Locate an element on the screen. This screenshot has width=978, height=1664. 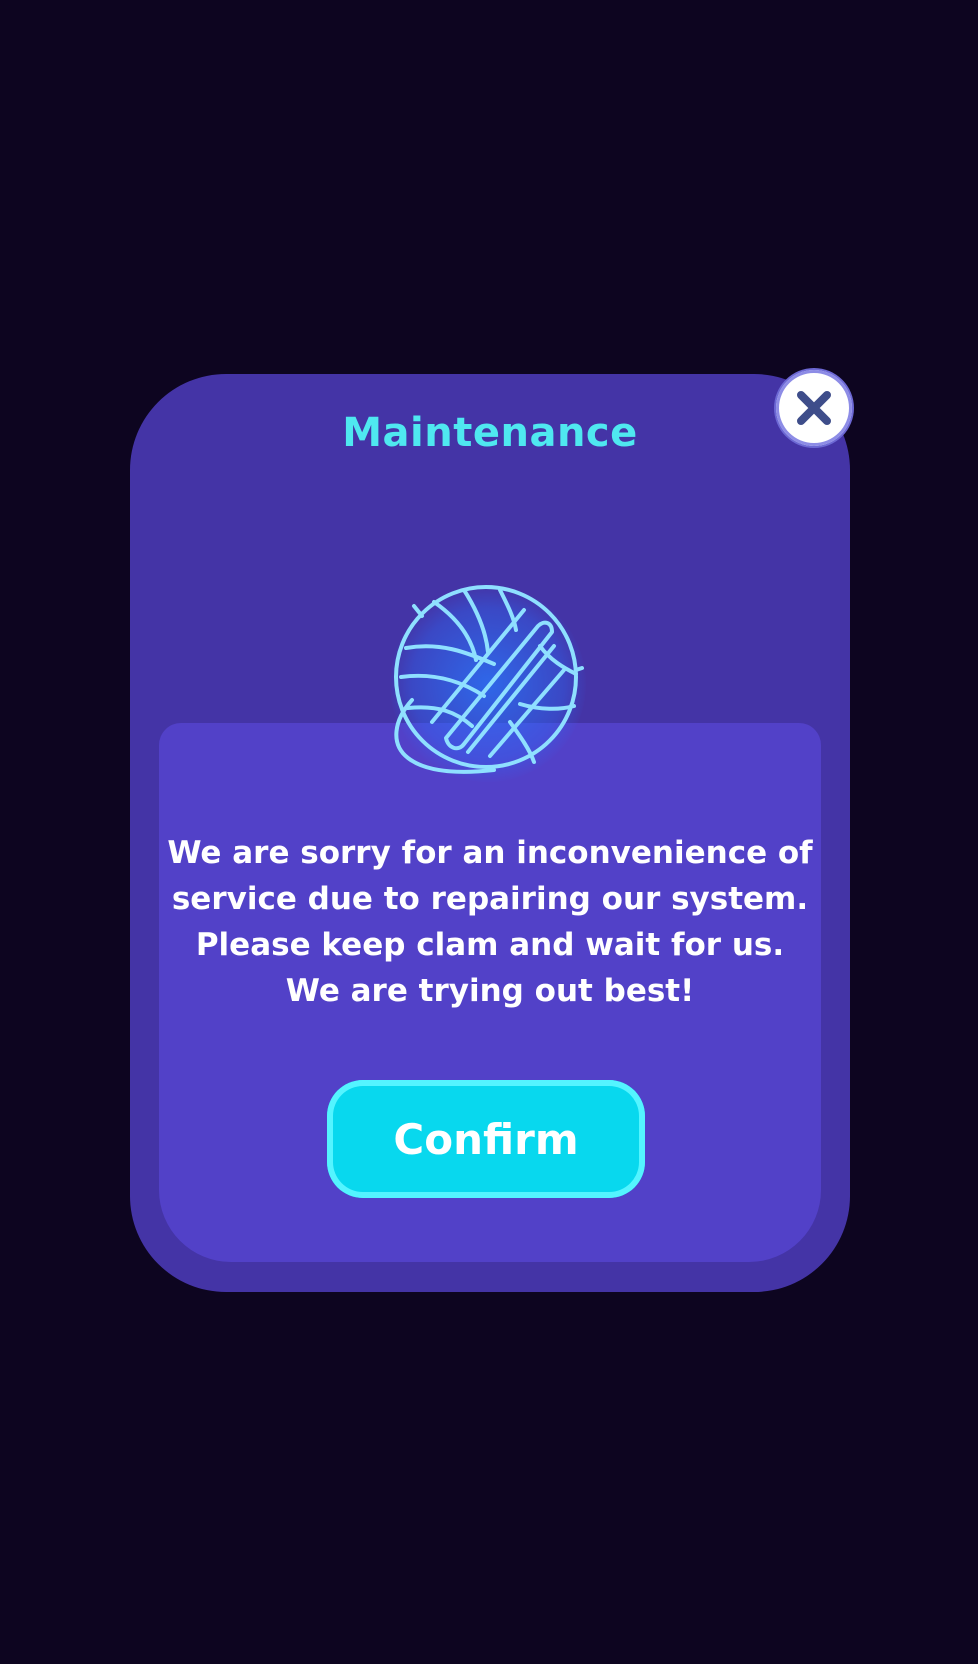
message-line: We are trying out best! is located at coordinates (490, 991).